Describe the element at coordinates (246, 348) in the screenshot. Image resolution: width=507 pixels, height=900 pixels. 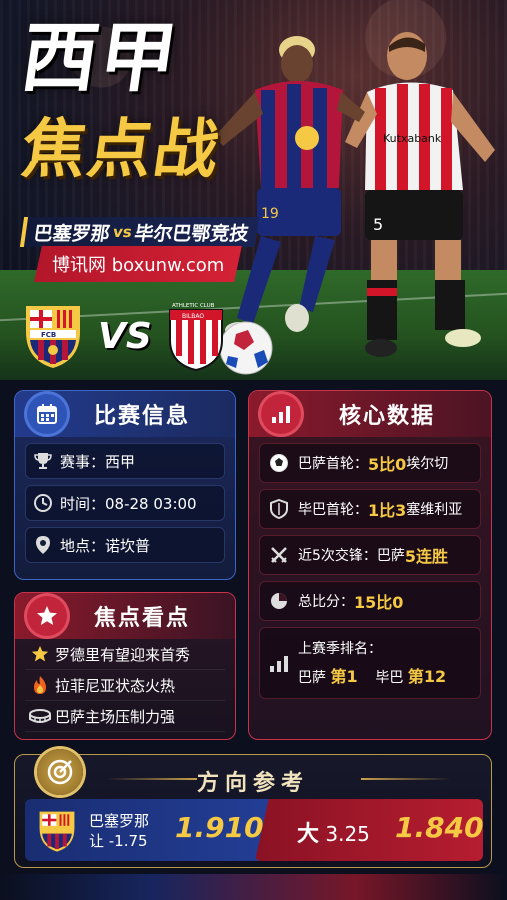
I see `soccer-ball-image` at that location.